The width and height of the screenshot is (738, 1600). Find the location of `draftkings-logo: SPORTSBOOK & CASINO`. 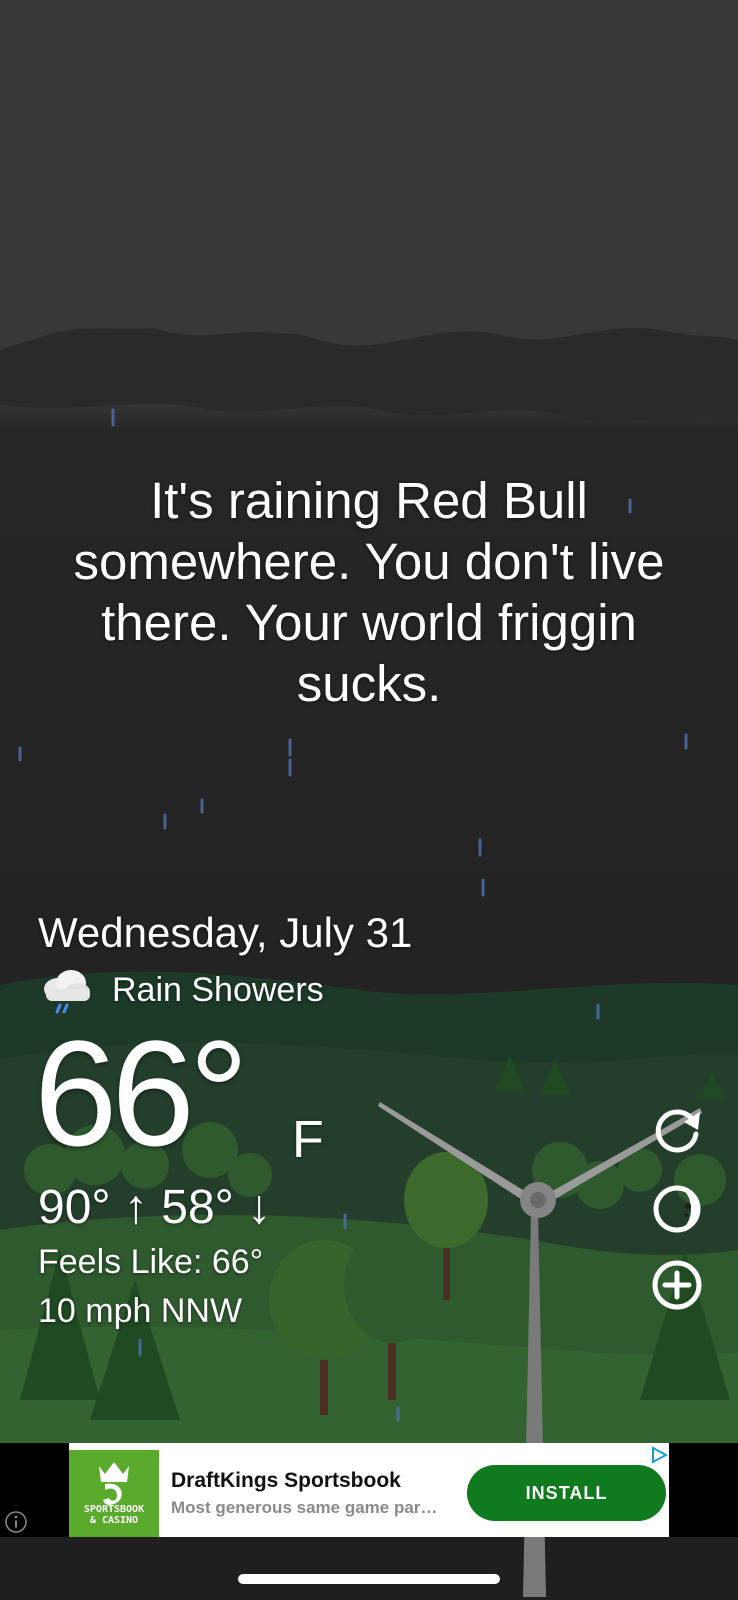

draftkings-logo: SPORTSBOOK & CASINO is located at coordinates (114, 1493).